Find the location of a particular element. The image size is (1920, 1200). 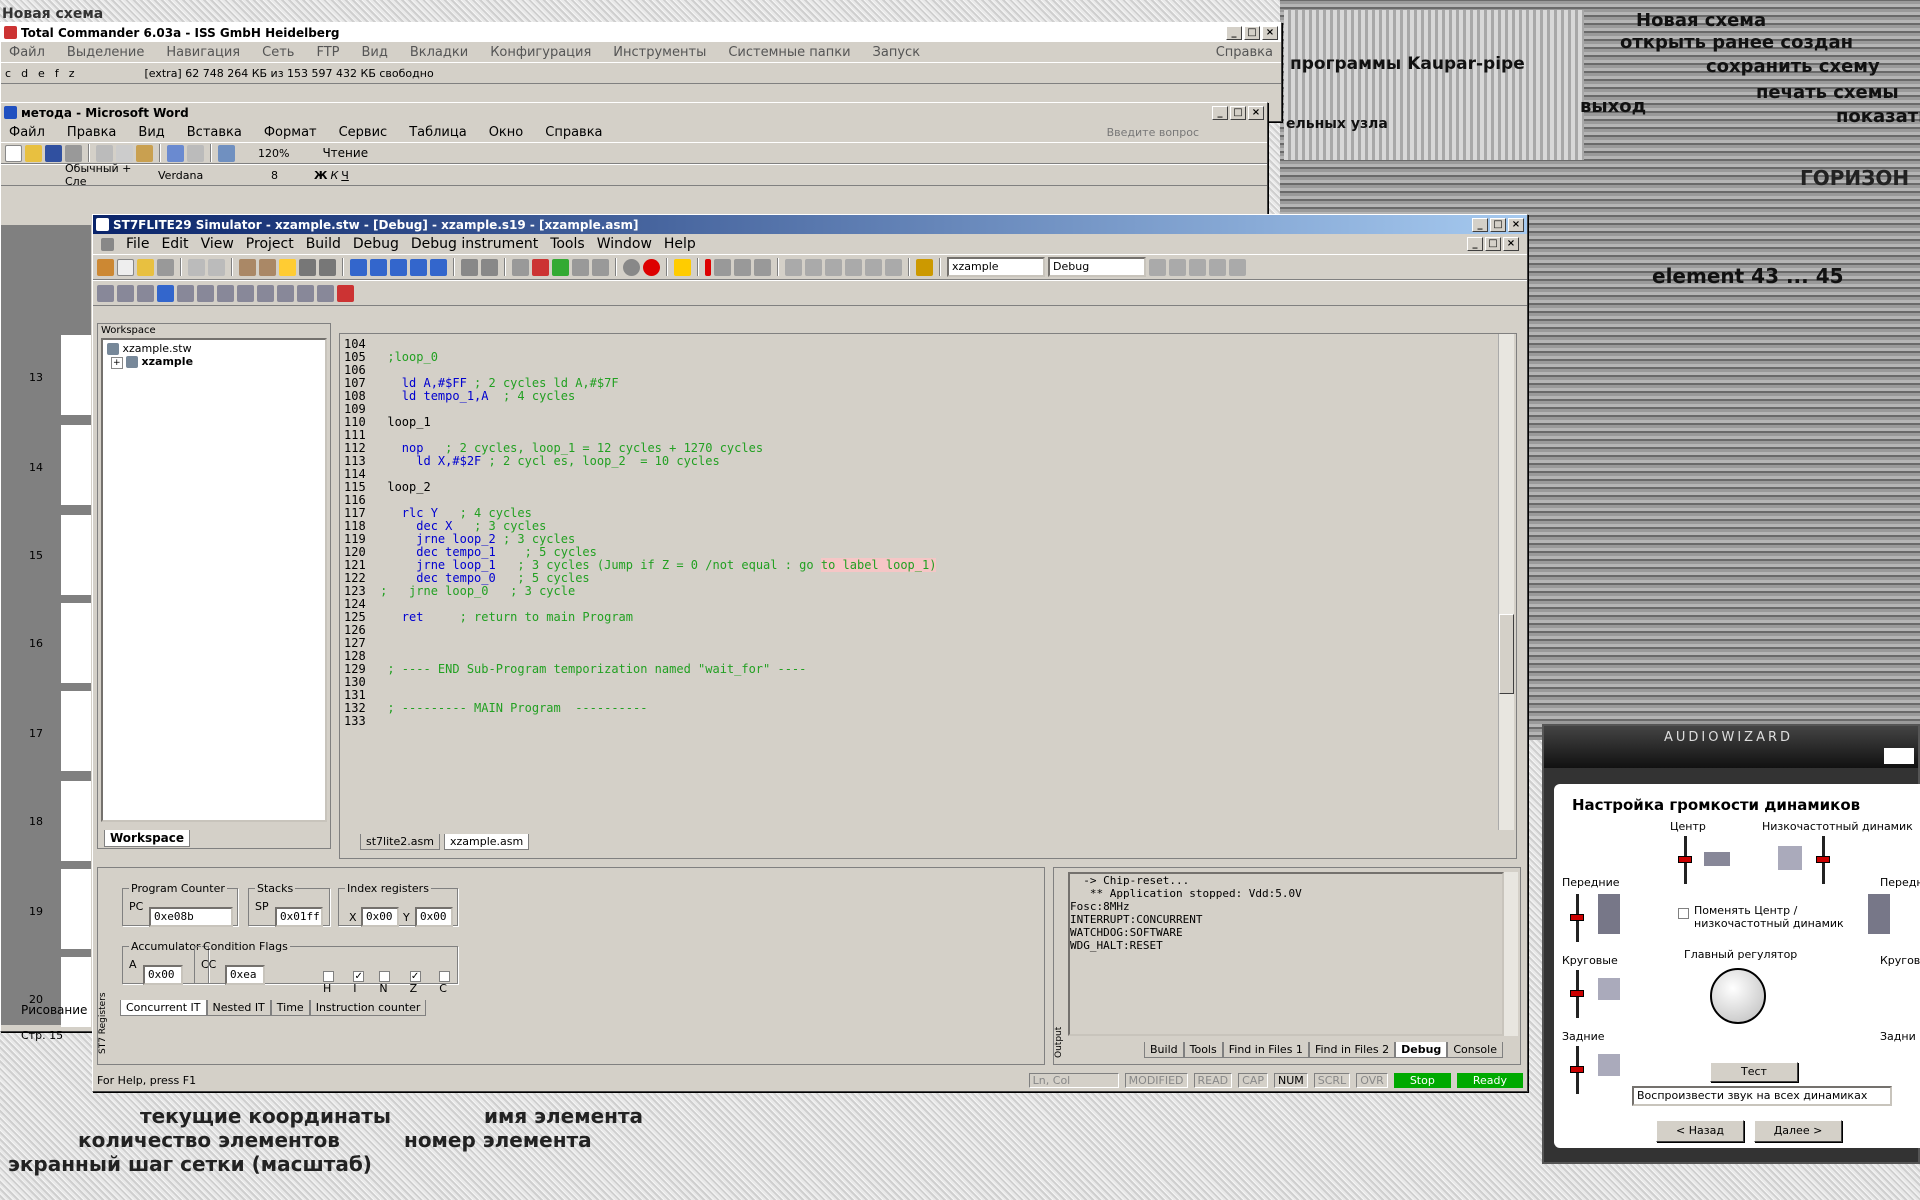

tree-item-workspace: xzample.stw is located at coordinates (214, 348).